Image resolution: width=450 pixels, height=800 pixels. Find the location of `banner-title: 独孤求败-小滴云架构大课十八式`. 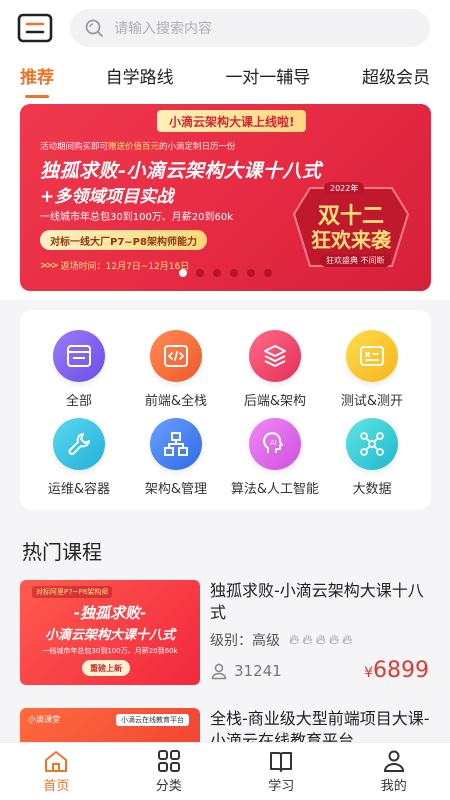

banner-title: 独孤求败-小滴云架构大课十八式 is located at coordinates (181, 171).